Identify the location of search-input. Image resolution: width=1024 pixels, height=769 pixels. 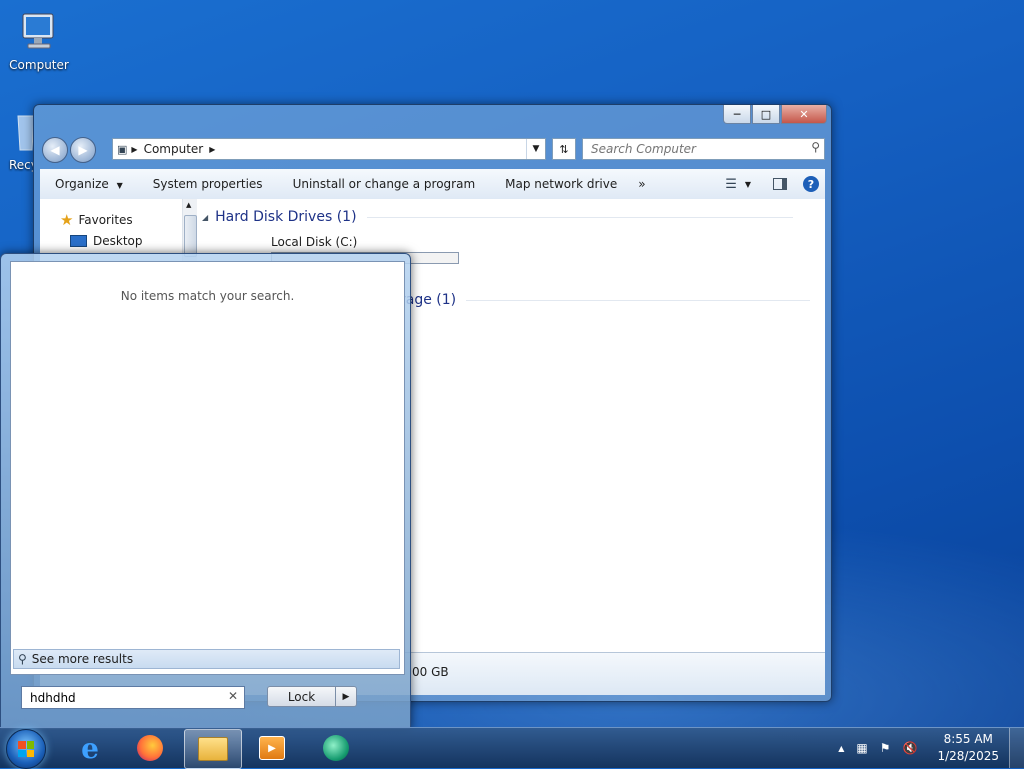
(696, 149).